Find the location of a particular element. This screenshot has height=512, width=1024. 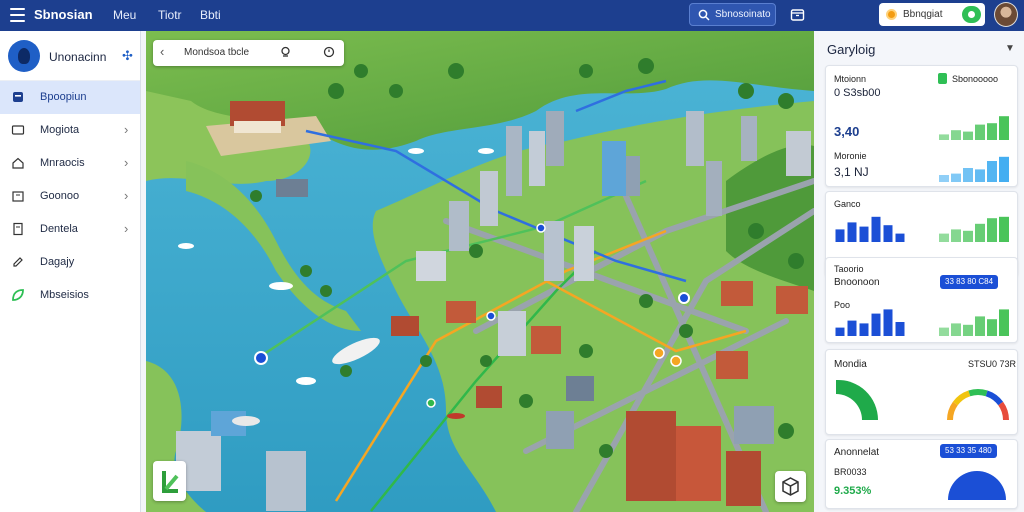

pin-icon: ✣ is located at coordinates (127, 56).